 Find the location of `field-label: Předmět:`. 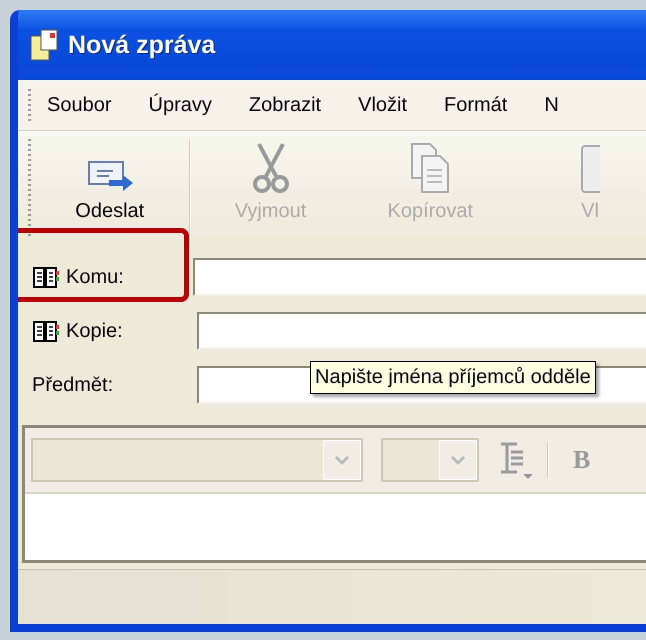

field-label: Předmět: is located at coordinates (73, 385).